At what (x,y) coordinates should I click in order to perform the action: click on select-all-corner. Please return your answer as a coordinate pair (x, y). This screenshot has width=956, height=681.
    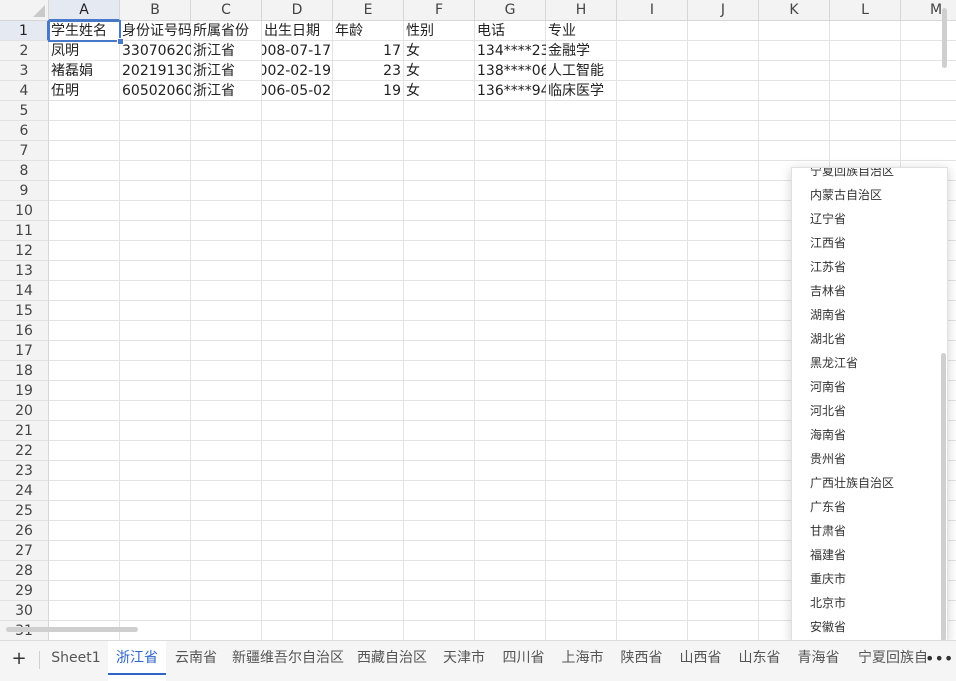
    Looking at the image, I should click on (24, 10).